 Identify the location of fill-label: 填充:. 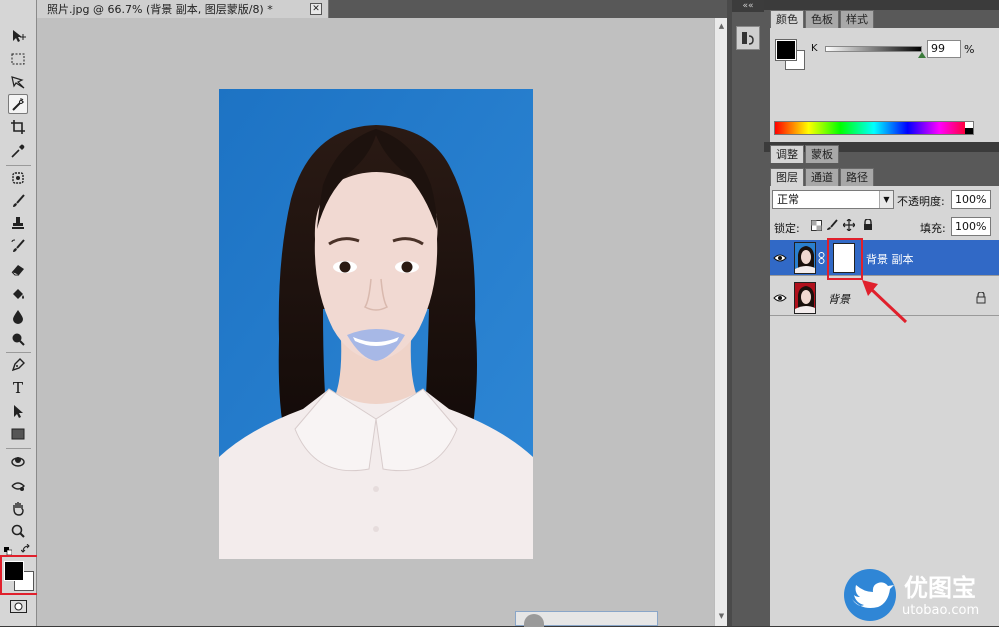
(933, 228).